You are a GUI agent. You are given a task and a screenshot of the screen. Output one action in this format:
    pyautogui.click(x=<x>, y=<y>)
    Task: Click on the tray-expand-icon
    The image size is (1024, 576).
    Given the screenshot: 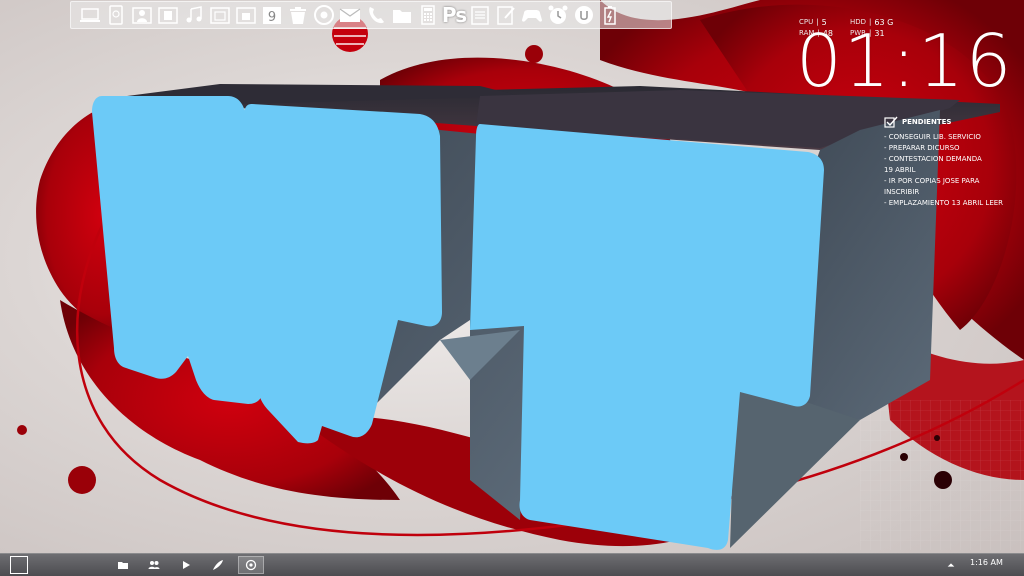 What is the action you would take?
    pyautogui.click(x=951, y=565)
    